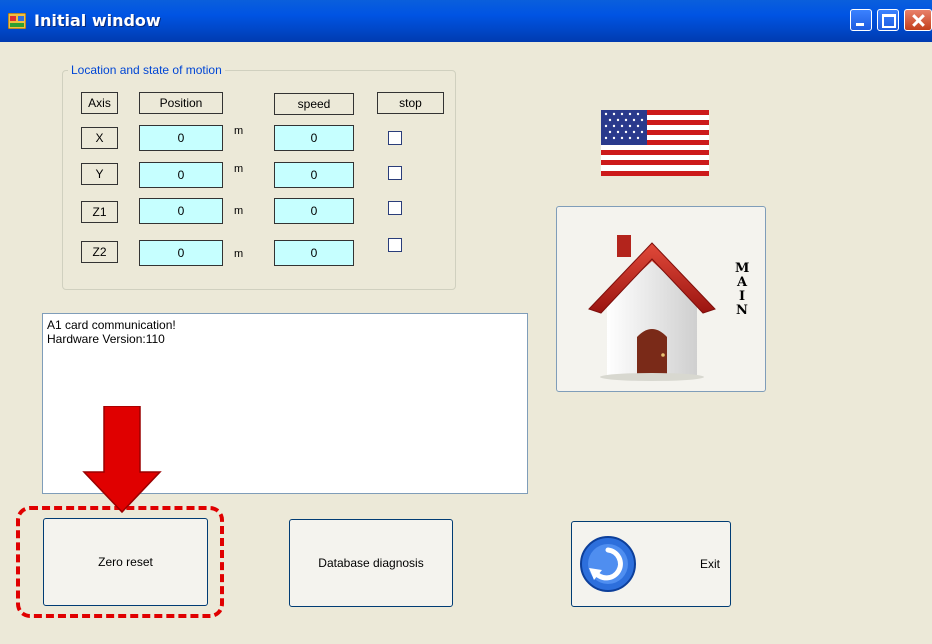 This screenshot has height=644, width=932. I want to click on unit-label-z2: m, so click(239, 254).